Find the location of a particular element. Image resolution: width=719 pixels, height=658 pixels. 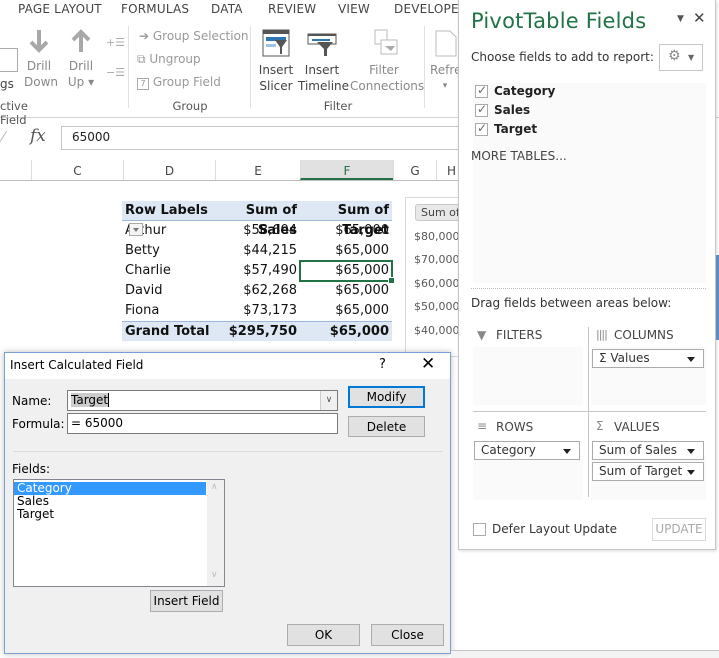

pivot-row: Fiona $73,173 $65,000 is located at coordinates (257, 311).